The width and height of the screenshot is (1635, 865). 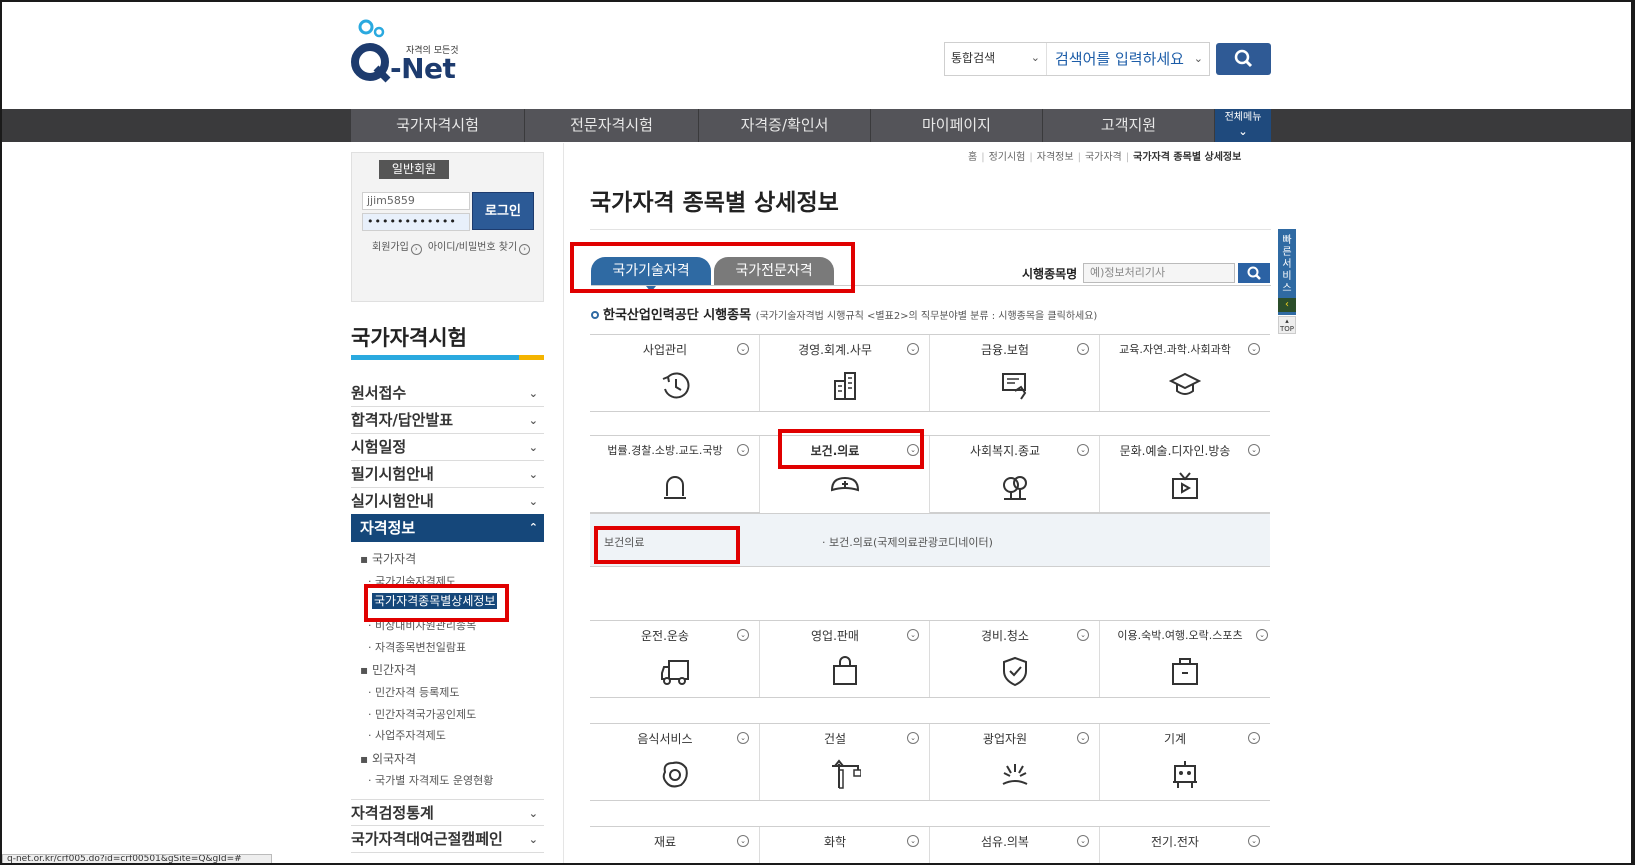 I want to click on sub-private-qualification: ▪ 민간자격, so click(x=388, y=669).